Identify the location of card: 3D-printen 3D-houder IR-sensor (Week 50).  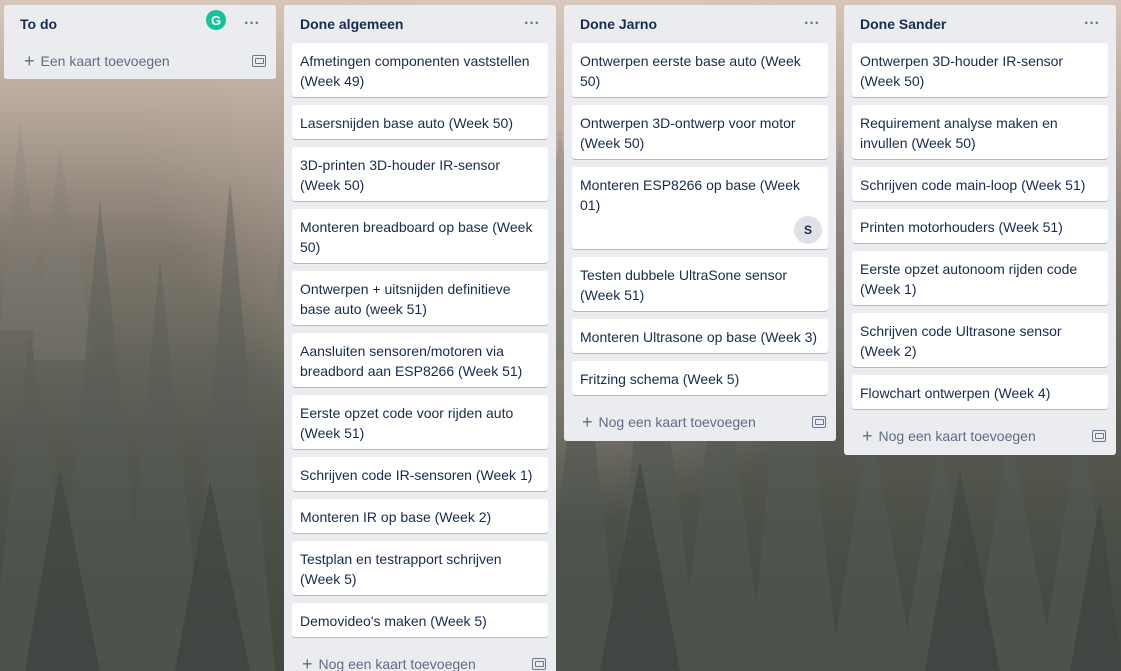
(420, 174).